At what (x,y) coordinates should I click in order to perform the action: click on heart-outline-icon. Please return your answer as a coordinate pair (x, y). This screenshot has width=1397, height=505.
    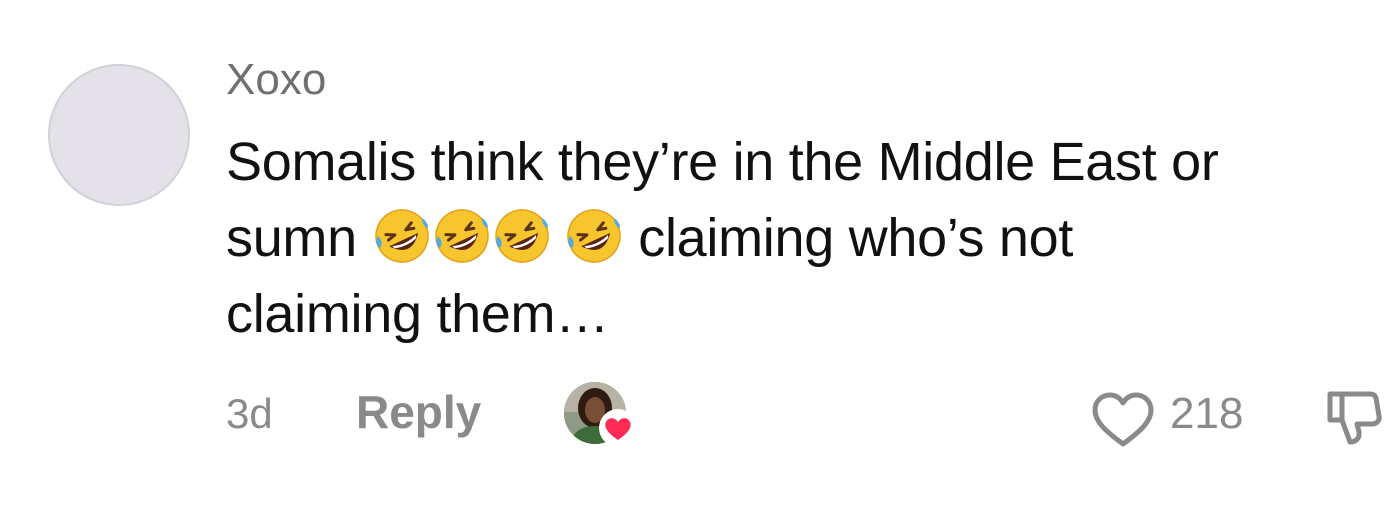
    Looking at the image, I should click on (1123, 419).